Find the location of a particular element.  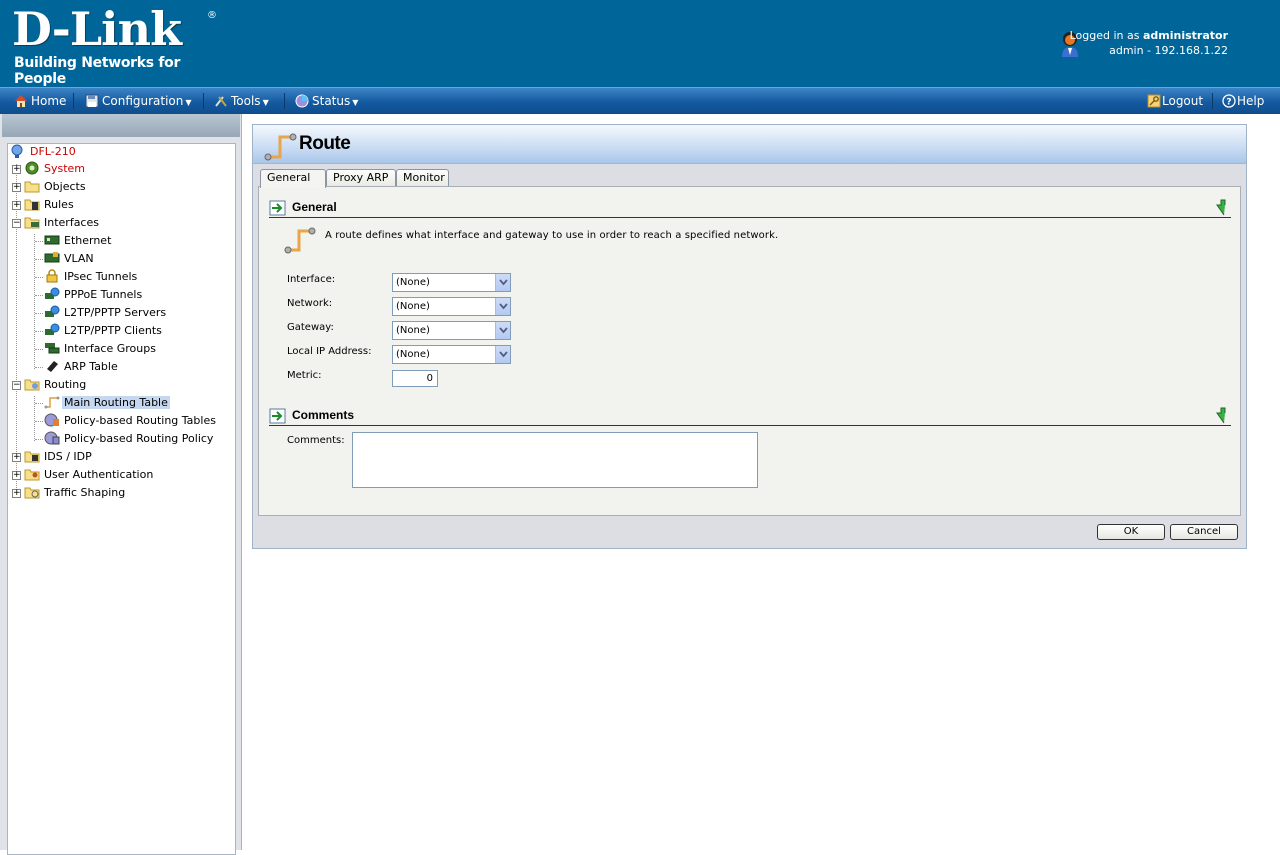

tree-item-traffic-shaping: Traffic Shaping is located at coordinates (75, 493).